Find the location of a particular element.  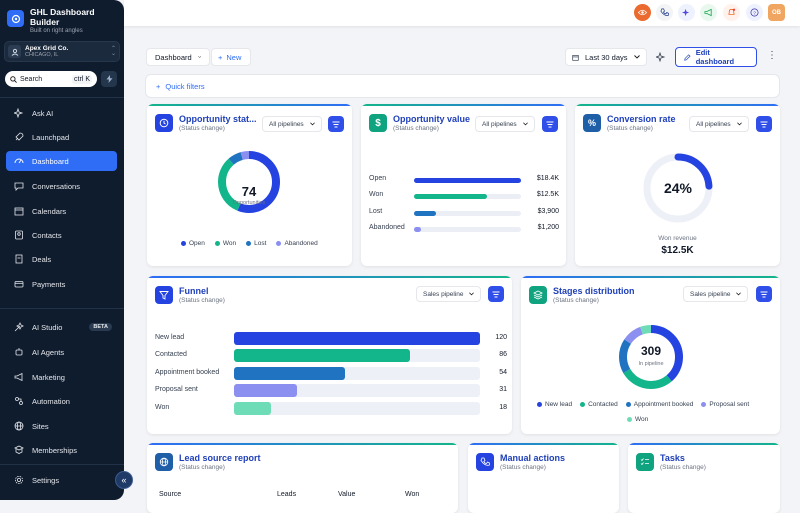

column-header: Source is located at coordinates (170, 494).